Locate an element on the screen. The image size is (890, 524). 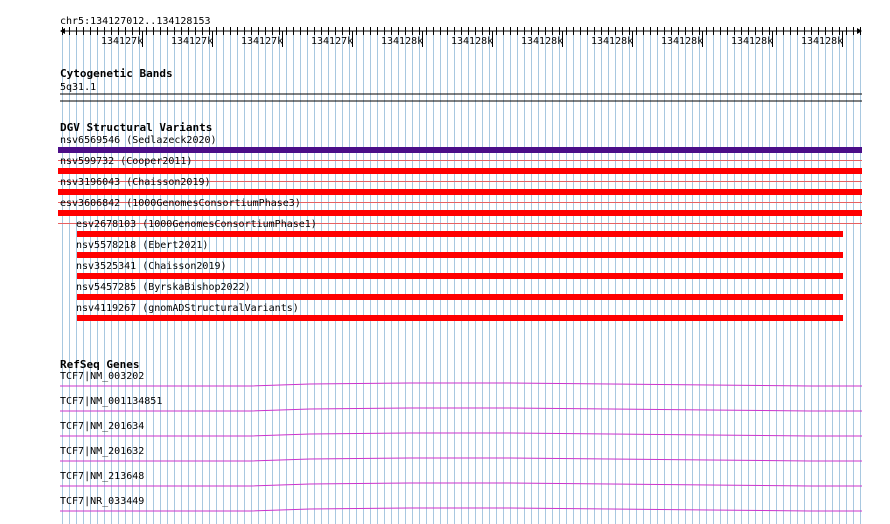
location-label: chr5:134127012..134128153 is located at coordinates (135, 21).